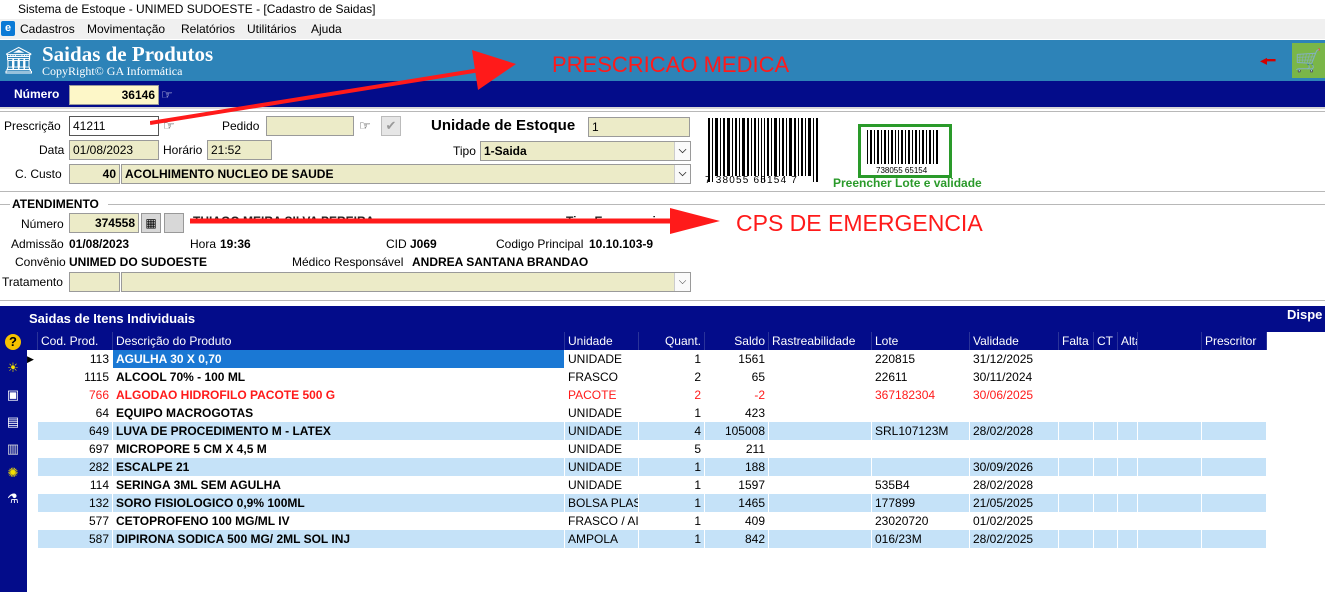 Image resolution: width=1325 pixels, height=592 pixels. I want to click on cell-saldo: 423, so click(737, 413).